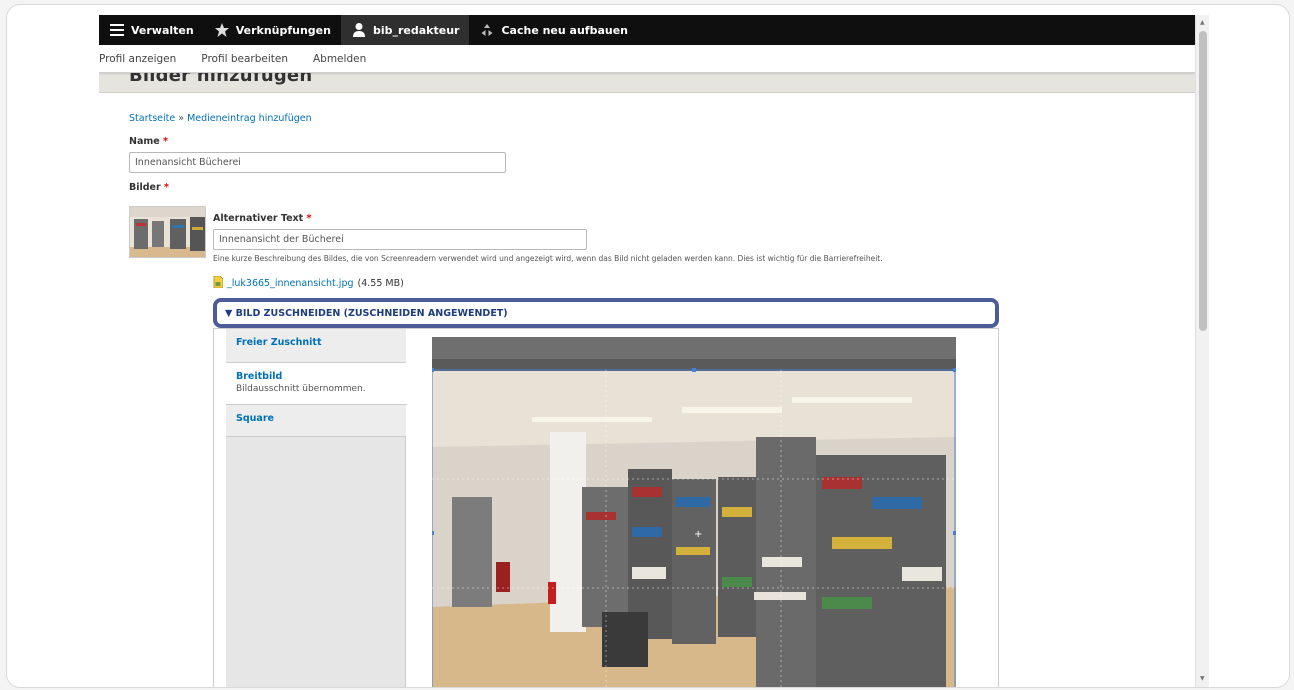  I want to click on tab-title: Freier Zuschnitt, so click(279, 342).